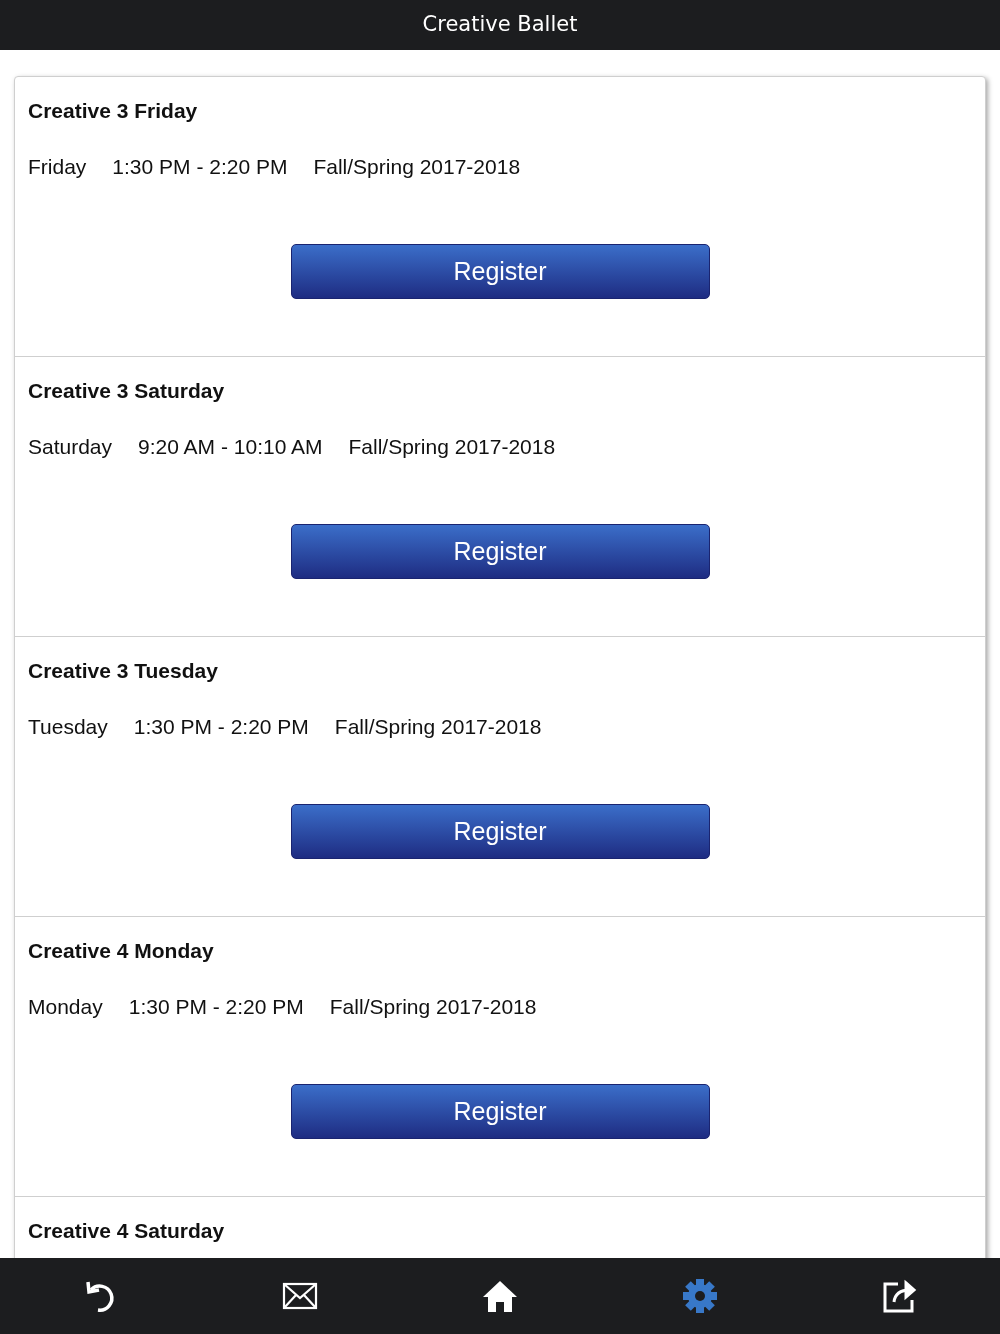  I want to click on class-title: Creative 3 Tuesday, so click(123, 671).